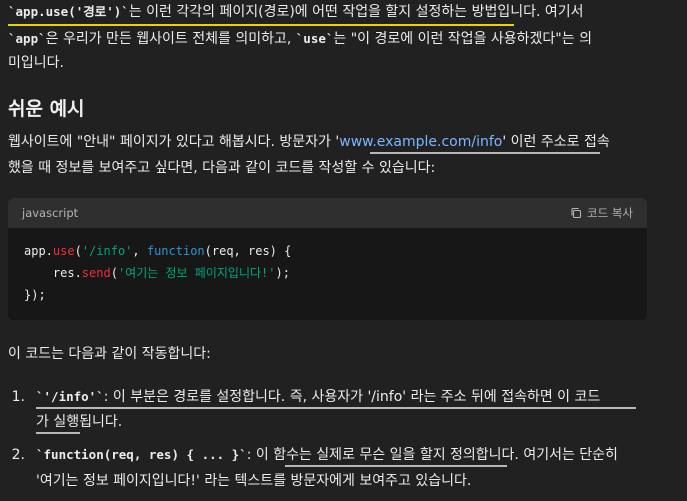 The image size is (687, 501). What do you see at coordinates (420, 142) in the screenshot?
I see `example-link: www.example.com/info` at bounding box center [420, 142].